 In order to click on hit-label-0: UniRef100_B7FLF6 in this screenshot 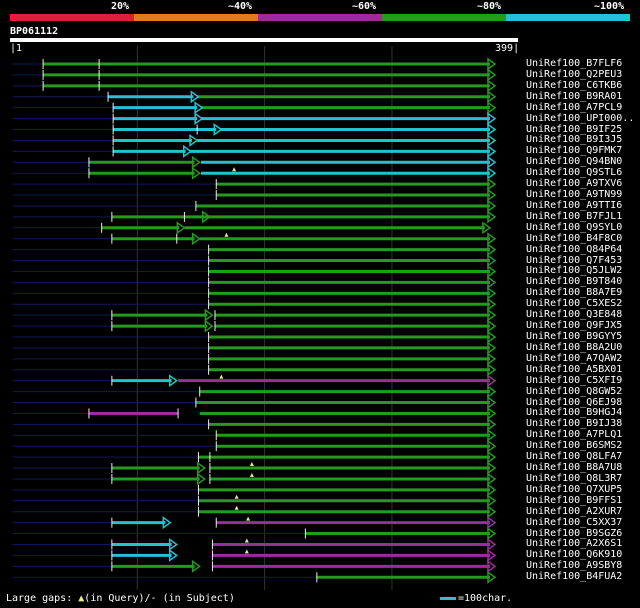, I will do `click(574, 63)`.